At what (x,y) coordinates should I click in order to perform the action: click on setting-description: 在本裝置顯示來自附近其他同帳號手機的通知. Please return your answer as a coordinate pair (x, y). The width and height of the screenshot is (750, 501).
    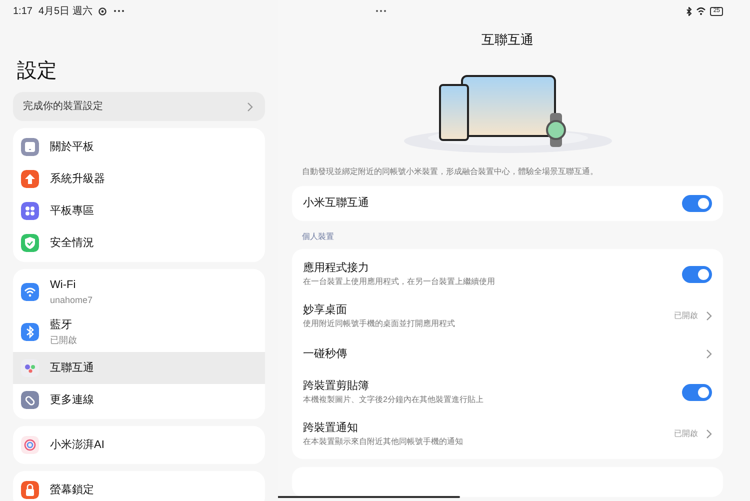
    Looking at the image, I should click on (383, 442).